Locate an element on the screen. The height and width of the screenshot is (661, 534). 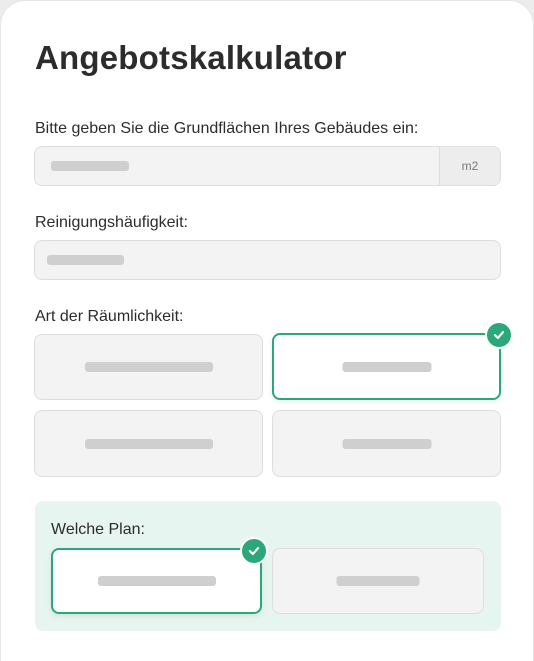
frequency-select-placeholder is located at coordinates (85, 260).